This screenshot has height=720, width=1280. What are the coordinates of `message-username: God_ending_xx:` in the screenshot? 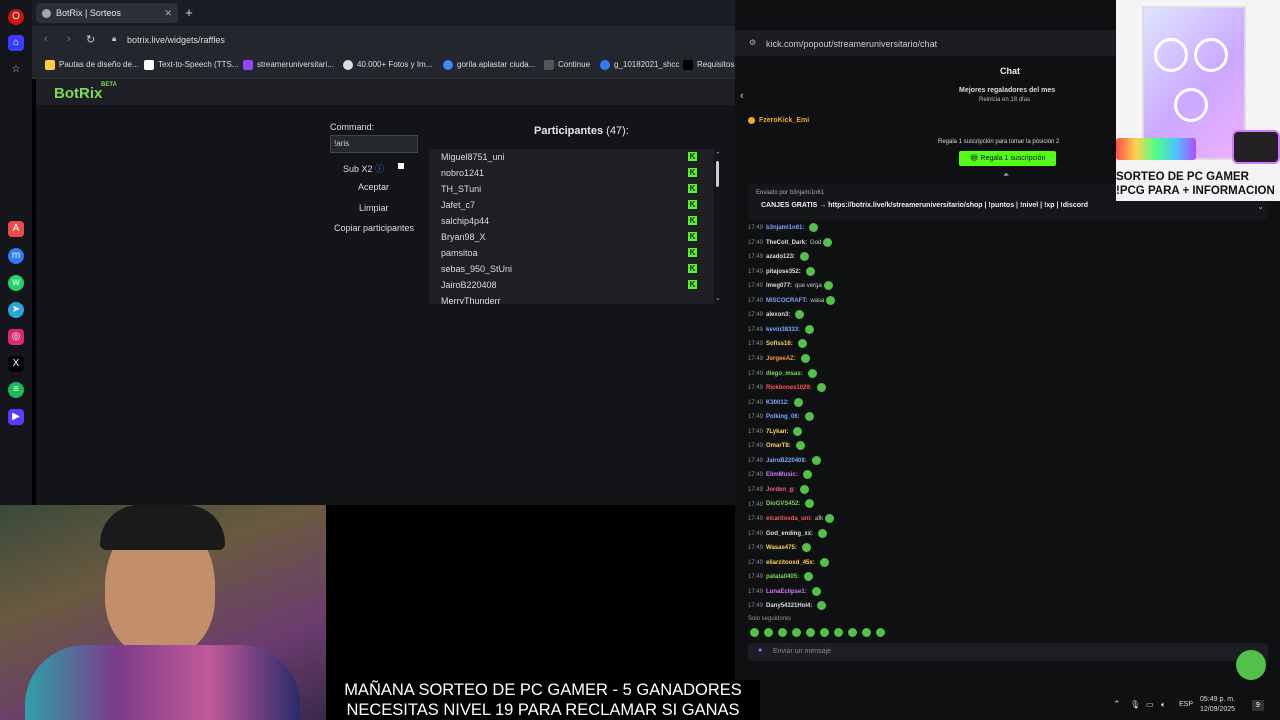 It's located at (789, 534).